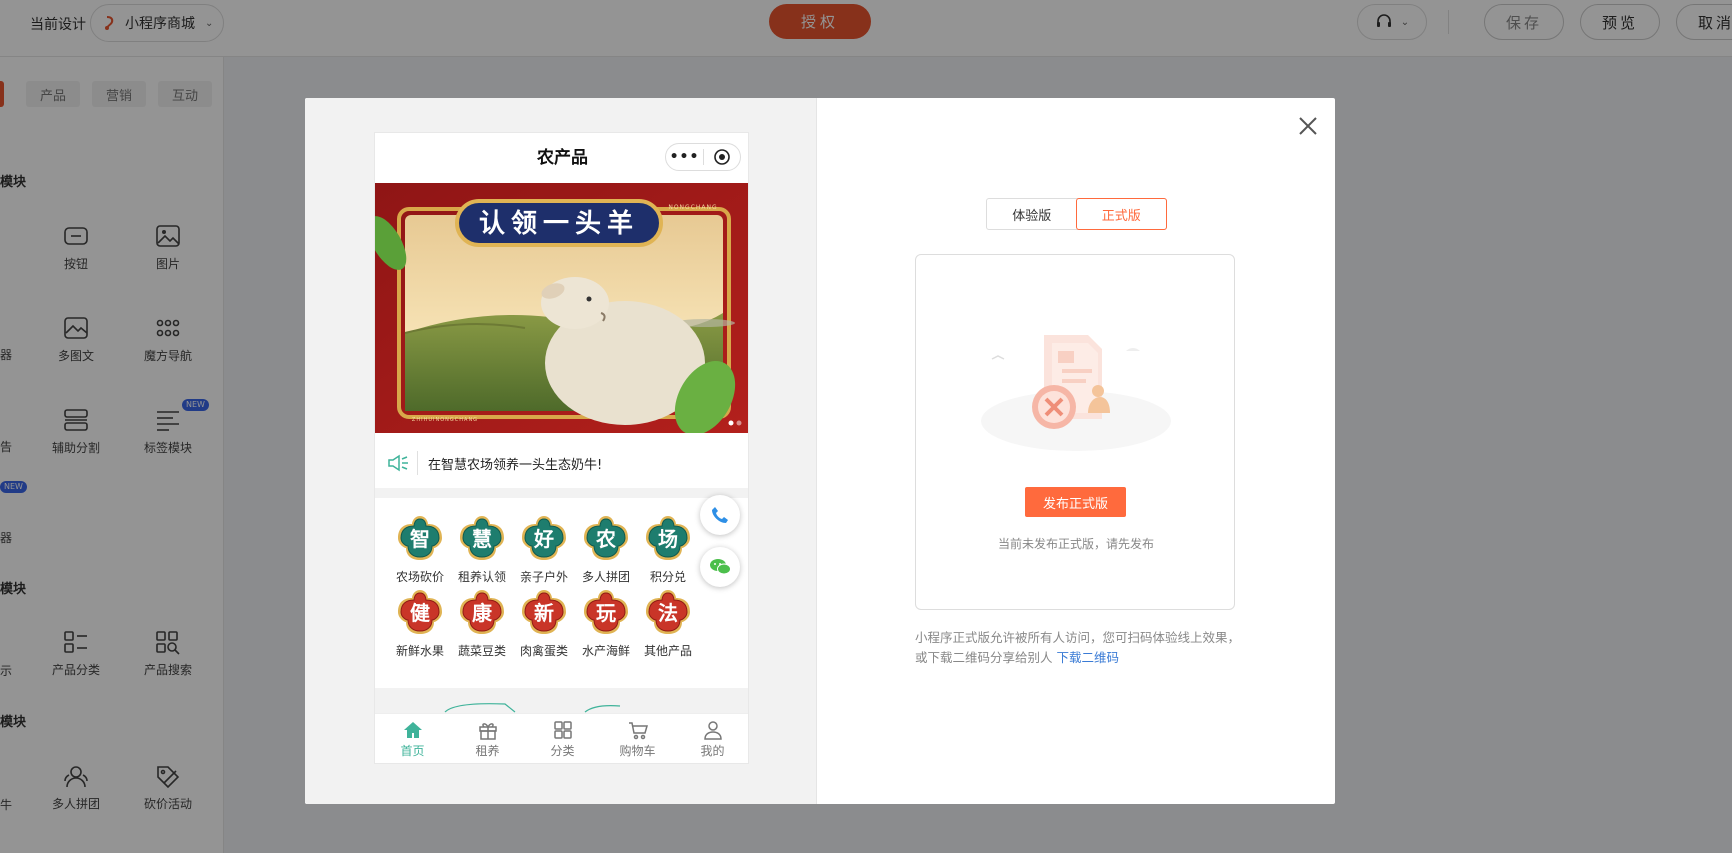  I want to click on category-char: 农, so click(605, 539).